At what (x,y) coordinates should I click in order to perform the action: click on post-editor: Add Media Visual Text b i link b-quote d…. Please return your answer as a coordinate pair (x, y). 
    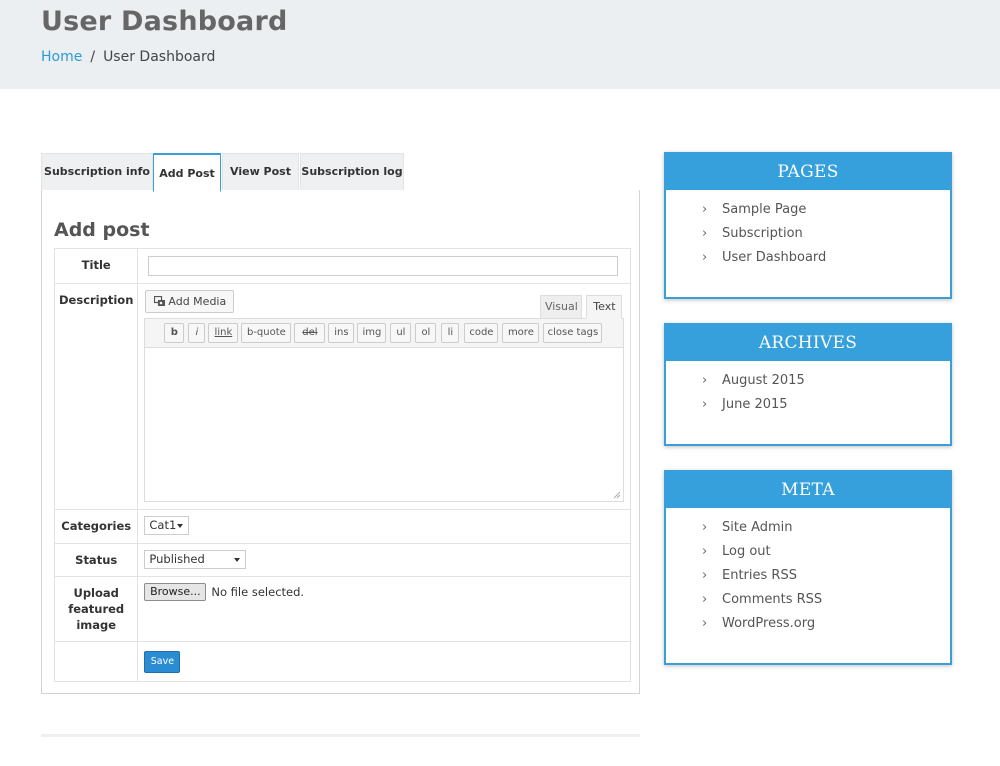
    Looking at the image, I should click on (384, 396).